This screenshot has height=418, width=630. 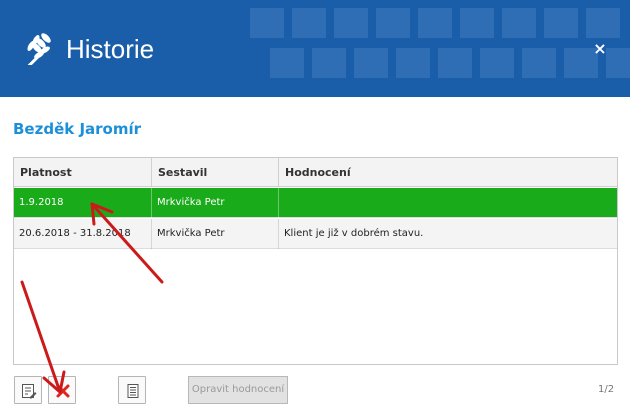 I want to click on wheat-icon, so click(x=38, y=49).